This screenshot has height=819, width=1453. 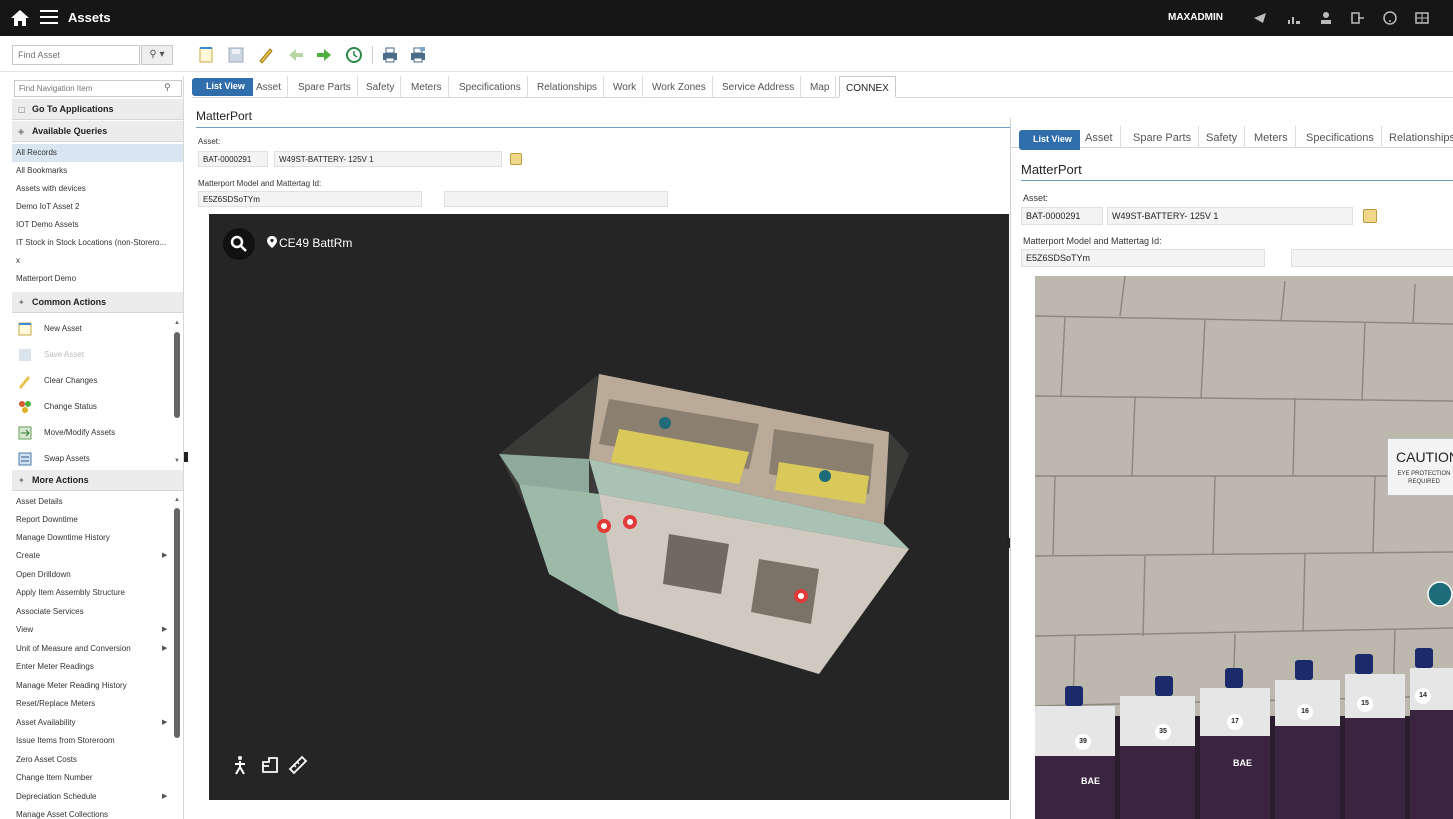 I want to click on more-enter-meter-readings: Enter Meter Readings, so click(x=97, y=667).